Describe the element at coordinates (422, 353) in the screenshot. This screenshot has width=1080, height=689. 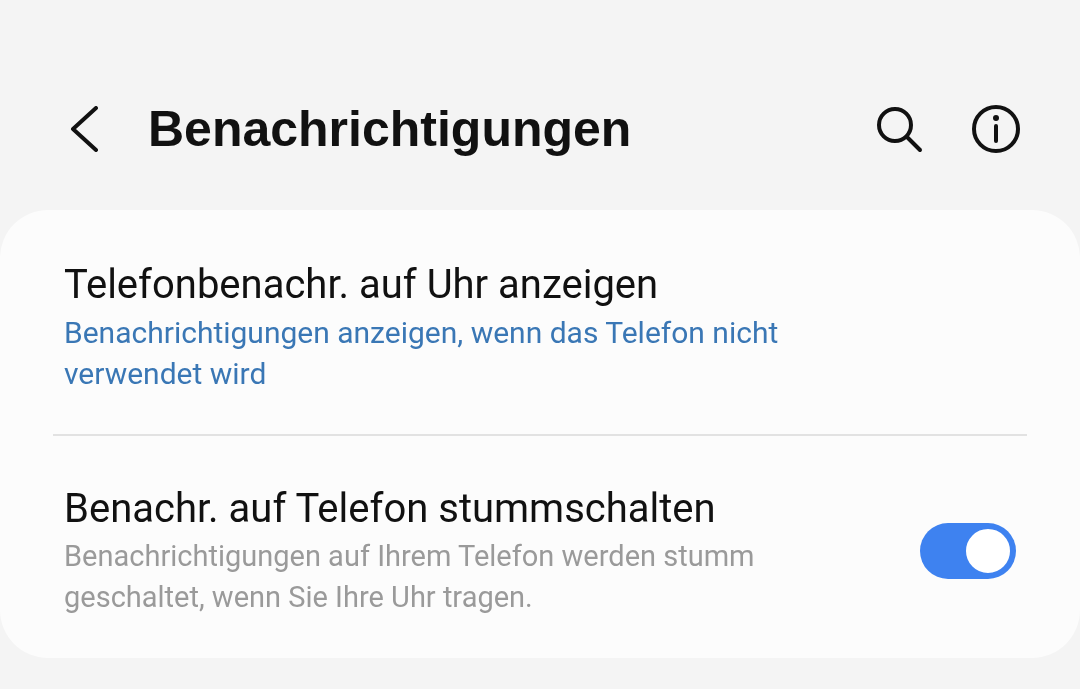
I see `setting-summary: Benachrichtigungen anzeigen, wenn das Telefon nicht verwendet wird` at that location.